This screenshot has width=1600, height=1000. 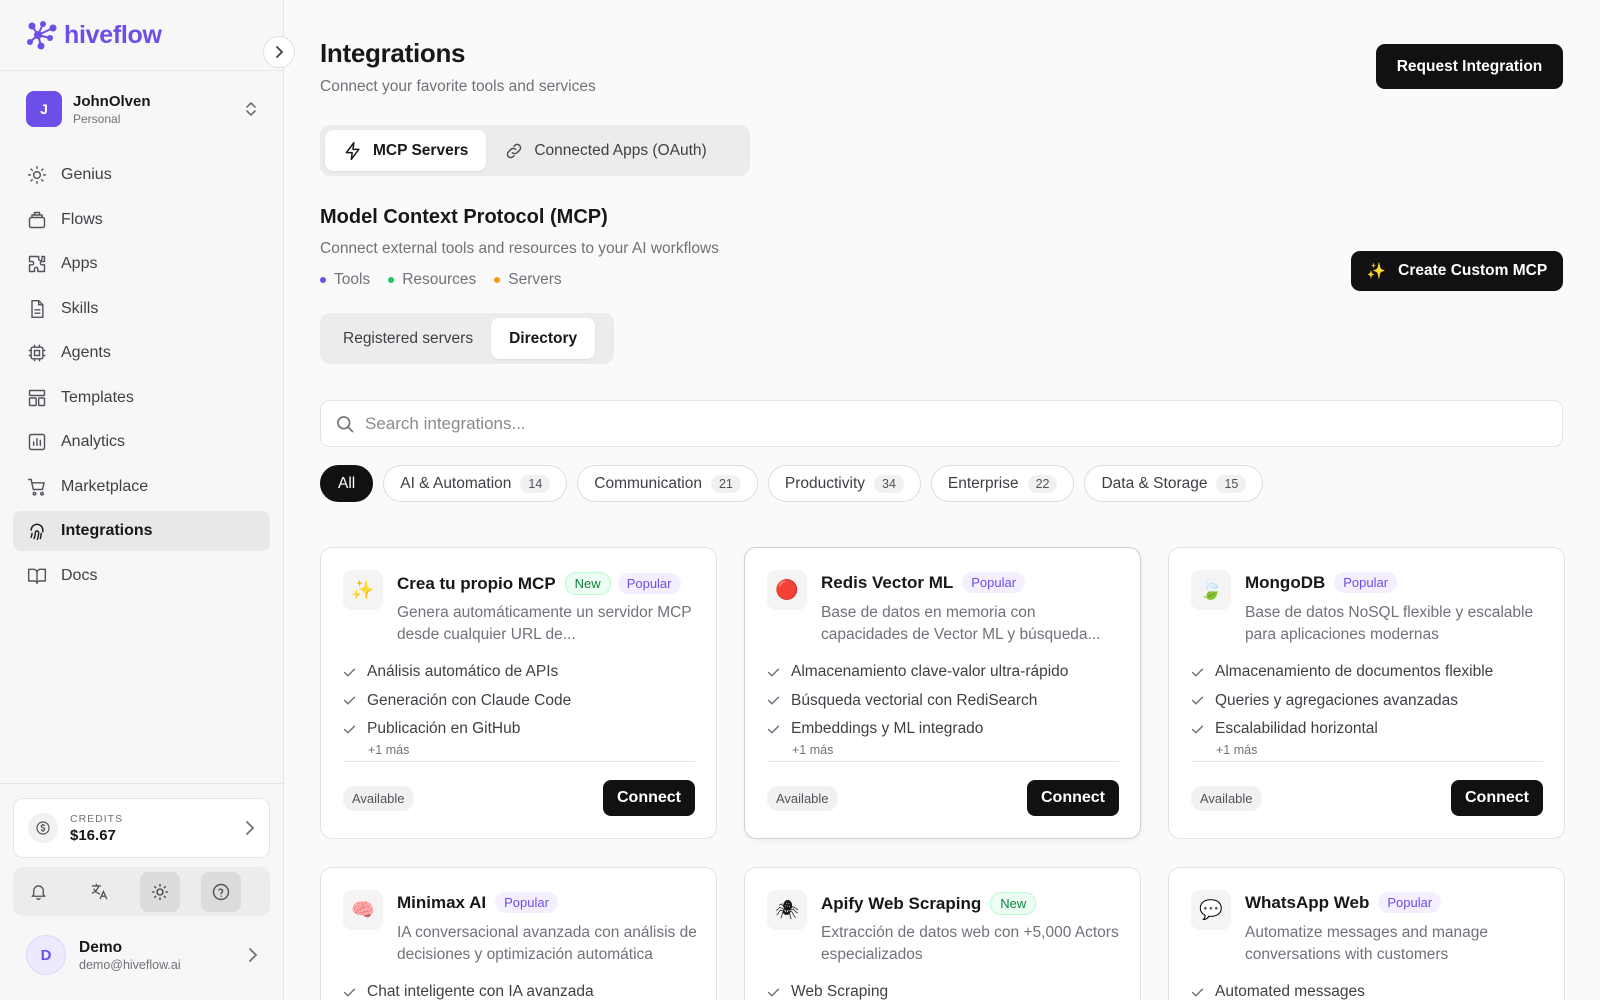 What do you see at coordinates (1457, 271) in the screenshot?
I see `create-custom-mcp-button: ✨ Create Custom MCP` at bounding box center [1457, 271].